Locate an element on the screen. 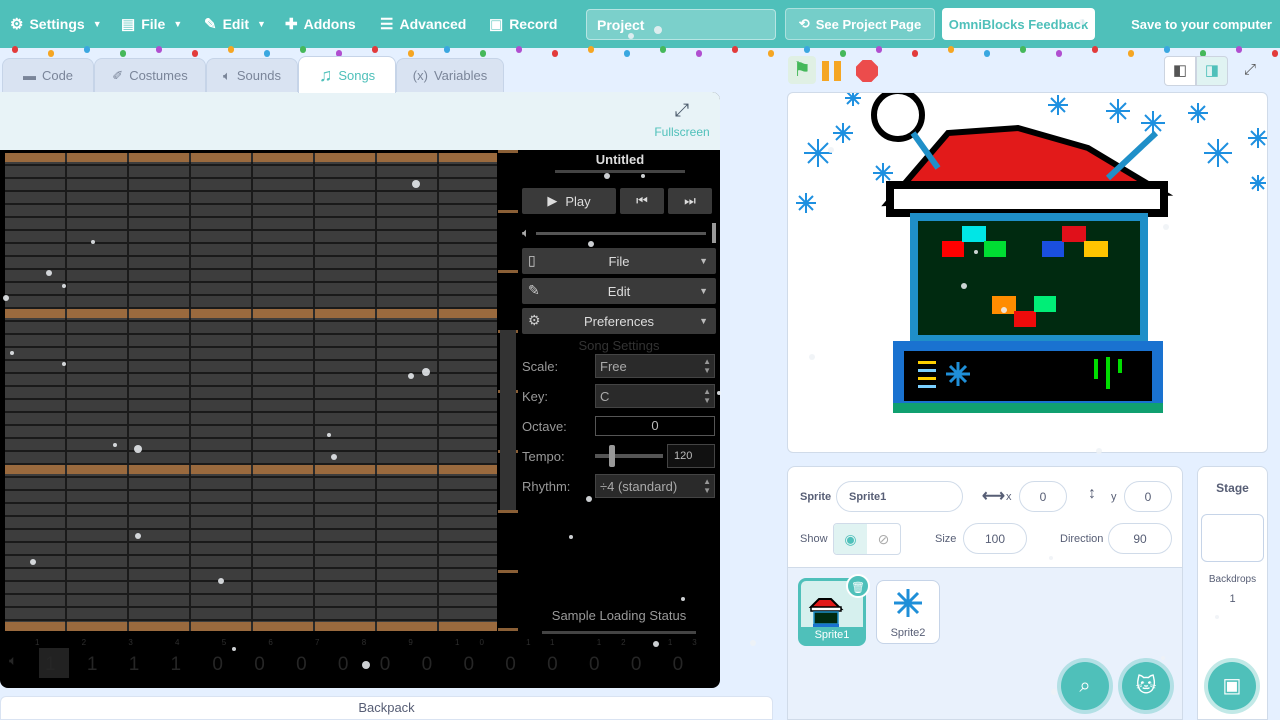 Image resolution: width=1280 pixels, height=720 pixels. previous-bar-button: ⏮︎ is located at coordinates (642, 201).